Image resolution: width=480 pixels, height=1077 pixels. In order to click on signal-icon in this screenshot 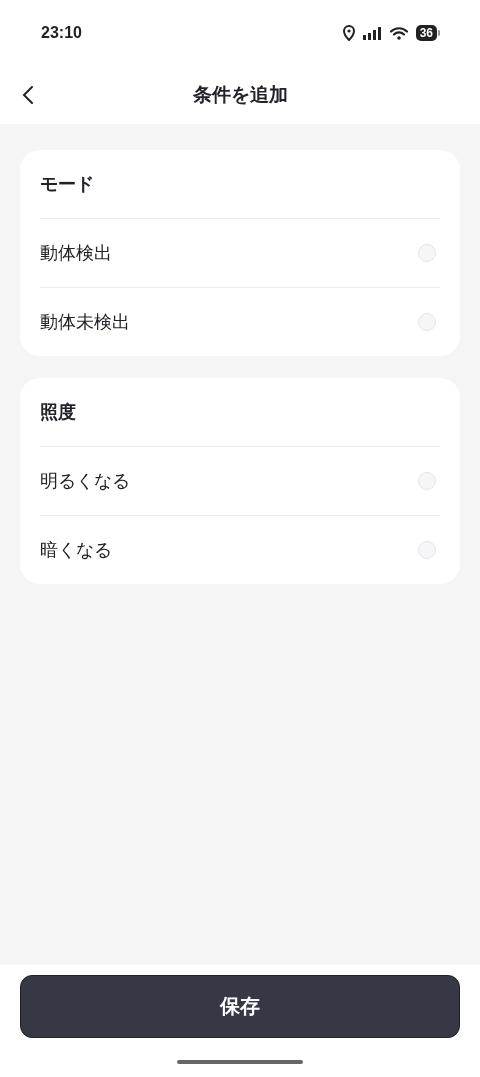, I will do `click(372, 33)`.